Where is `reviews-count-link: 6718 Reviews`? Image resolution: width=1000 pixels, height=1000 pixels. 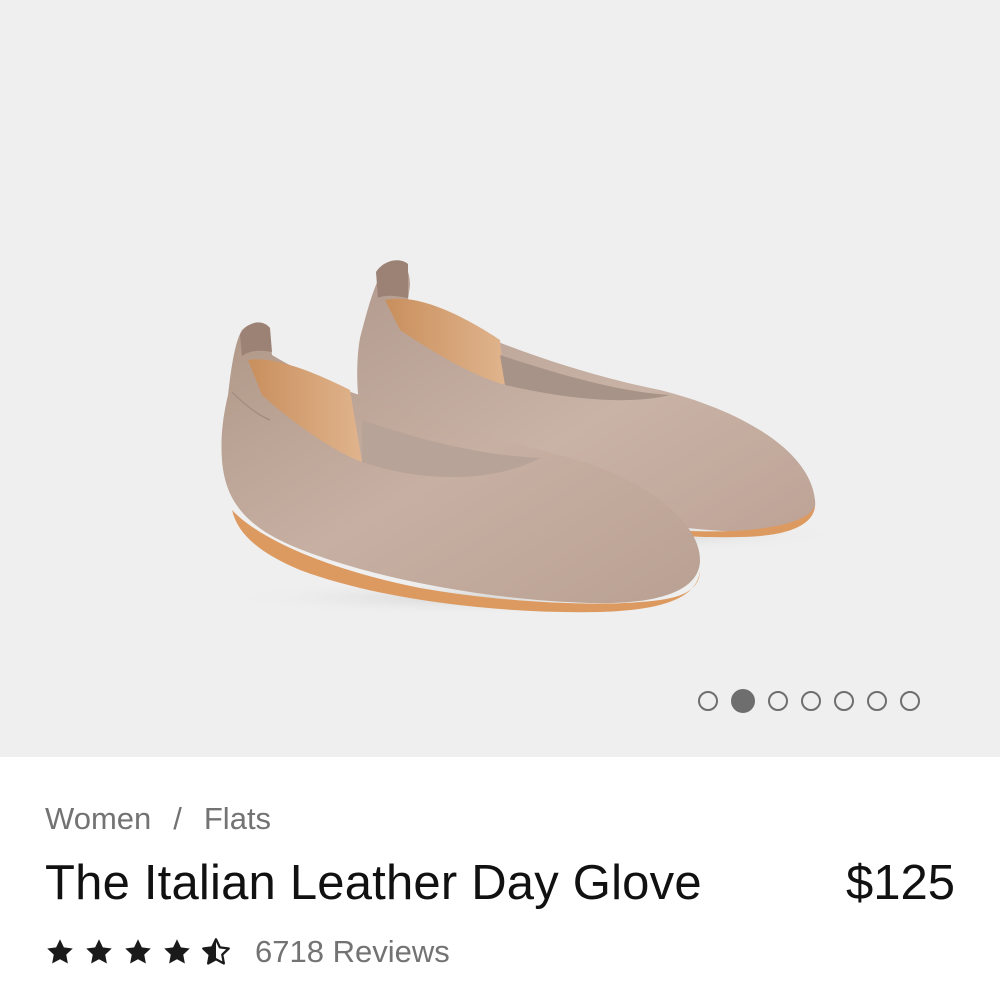
reviews-count-link: 6718 Reviews is located at coordinates (352, 952).